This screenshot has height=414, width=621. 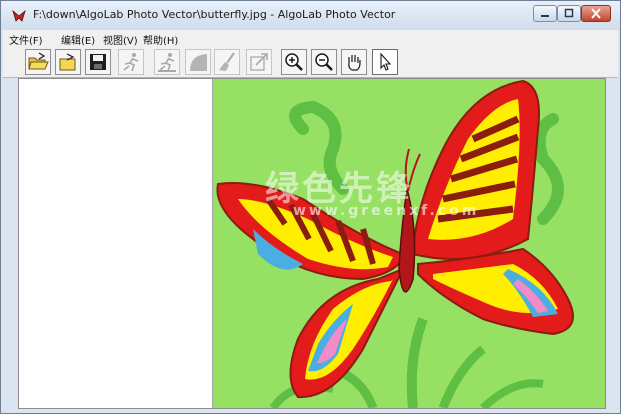 I want to click on menu-bar: 文件(F) 编辑(E) 视图(V) 帮助(H), so click(x=310, y=38).